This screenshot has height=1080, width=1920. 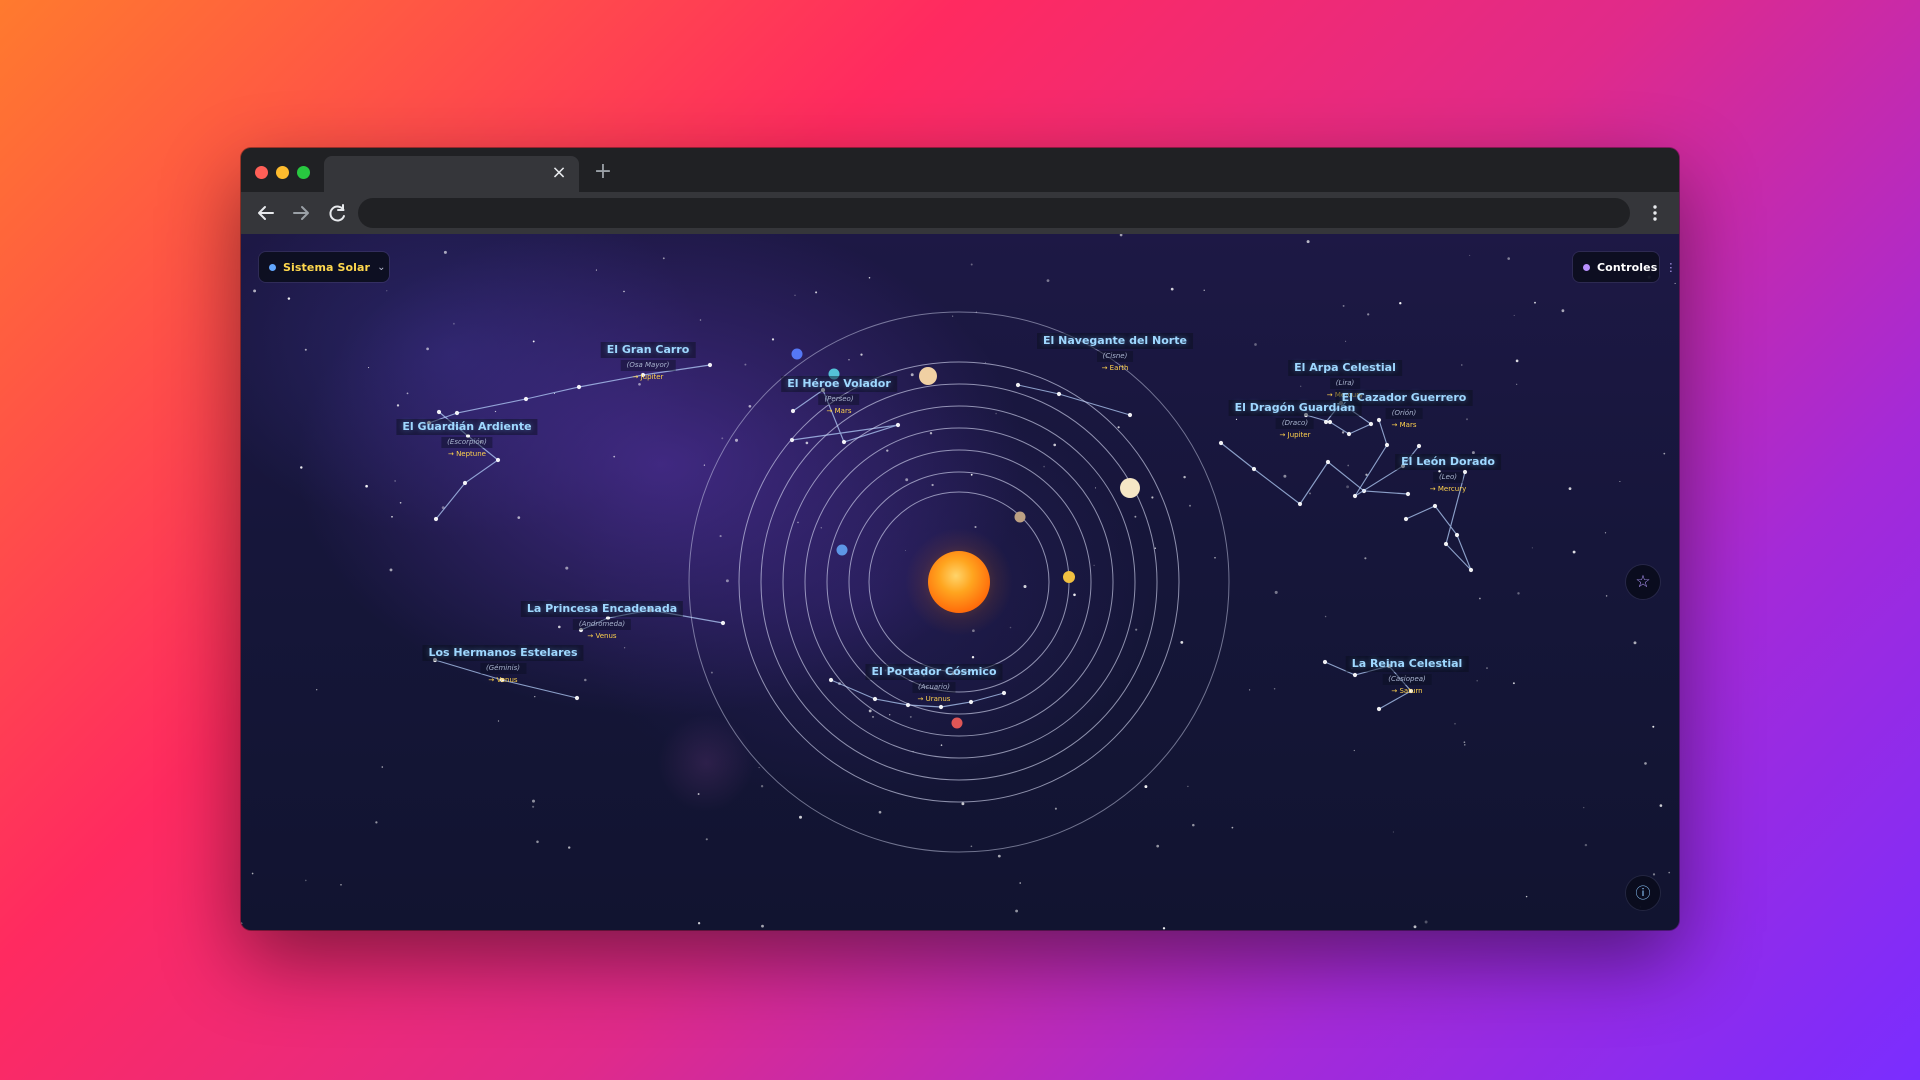 I want to click on constellation-label-portador-cosmico: El Portador Cósmico (Acuario) → Uranus, so click(x=934, y=682).